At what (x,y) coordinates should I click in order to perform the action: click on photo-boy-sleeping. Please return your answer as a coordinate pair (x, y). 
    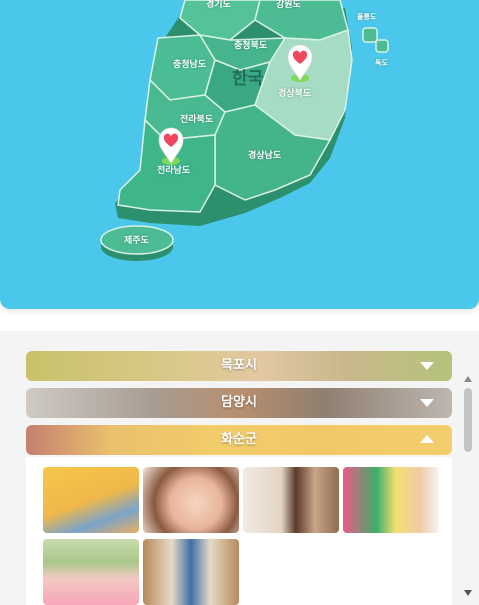
    Looking at the image, I should click on (391, 500).